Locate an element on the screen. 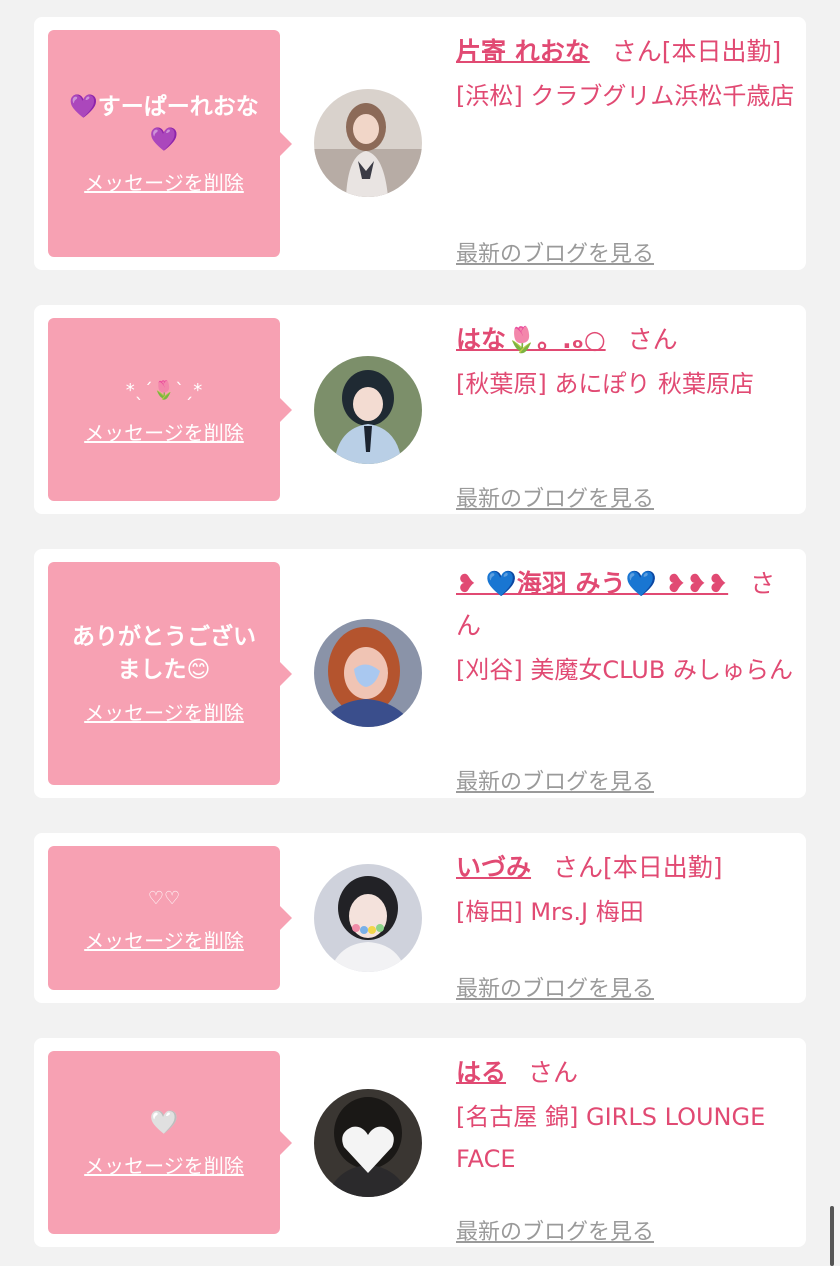  girl-name-link: はな🌷。.ₒ○ is located at coordinates (531, 339).